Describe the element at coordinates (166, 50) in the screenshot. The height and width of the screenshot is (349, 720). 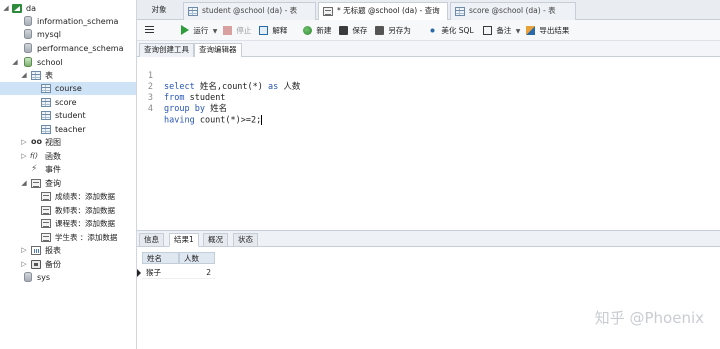
I see `tab-query-builder: 查询创建工具` at that location.